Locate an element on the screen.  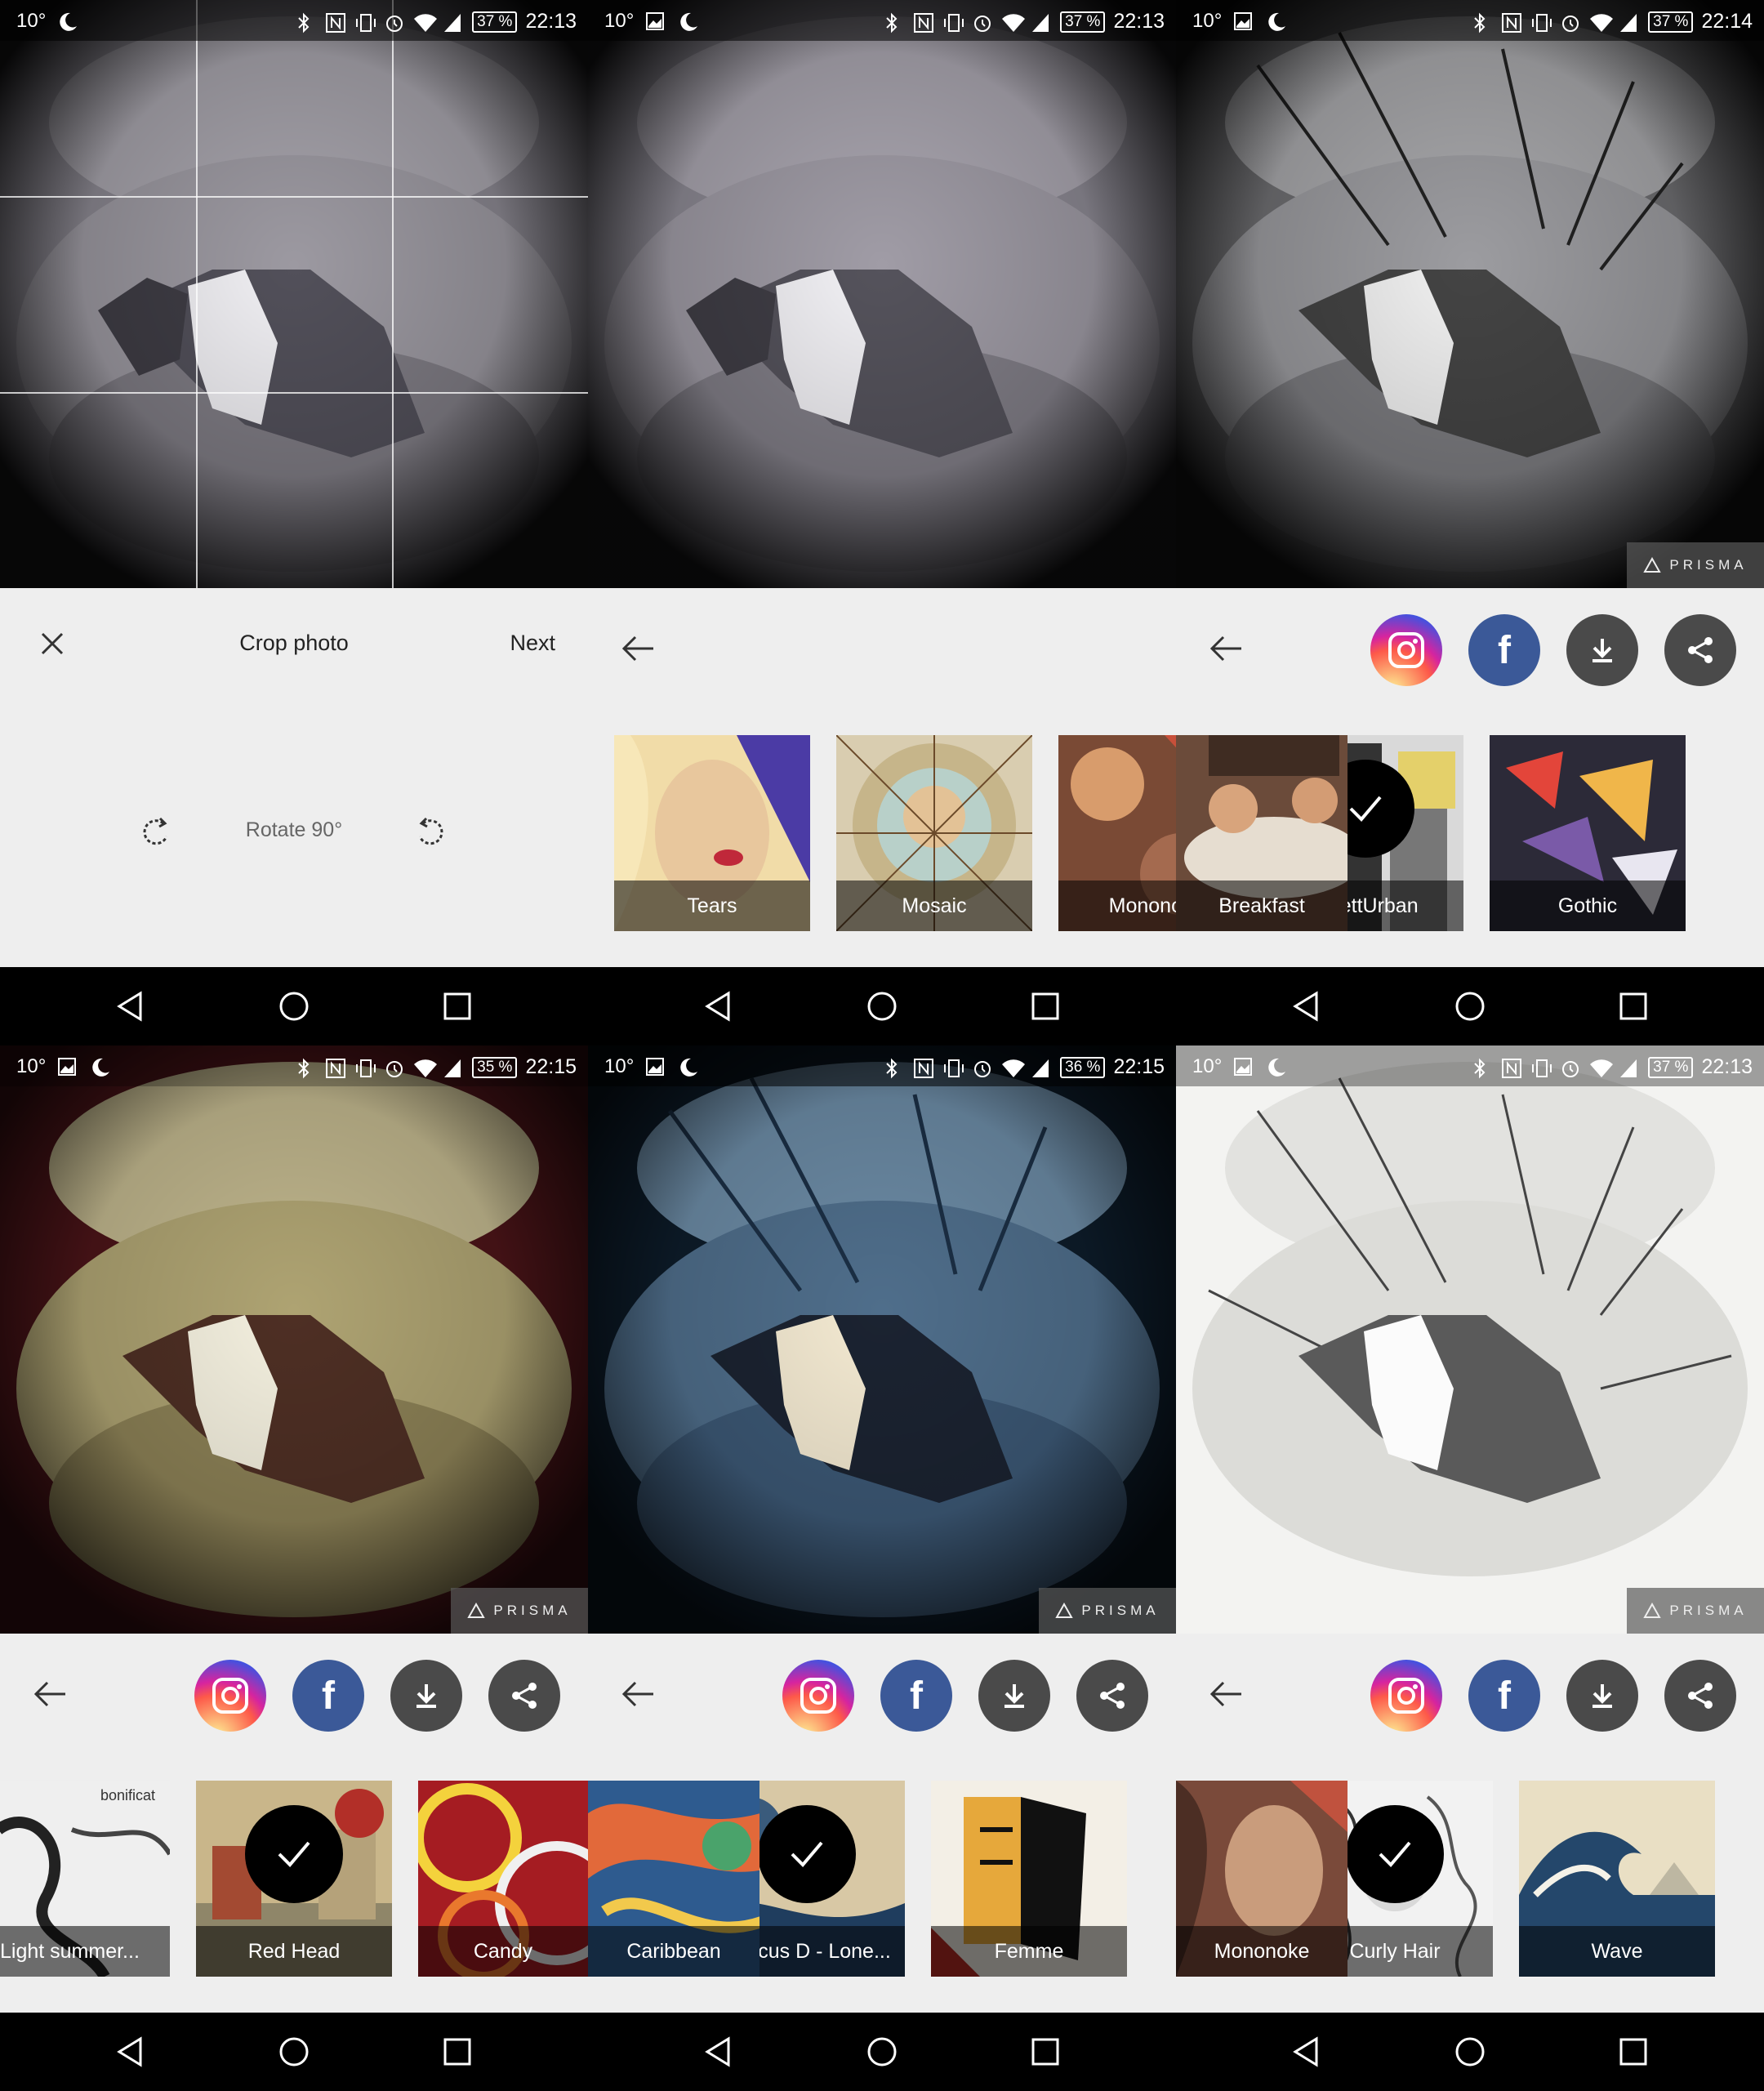
battery-level: 35 % is located at coordinates (495, 1067).